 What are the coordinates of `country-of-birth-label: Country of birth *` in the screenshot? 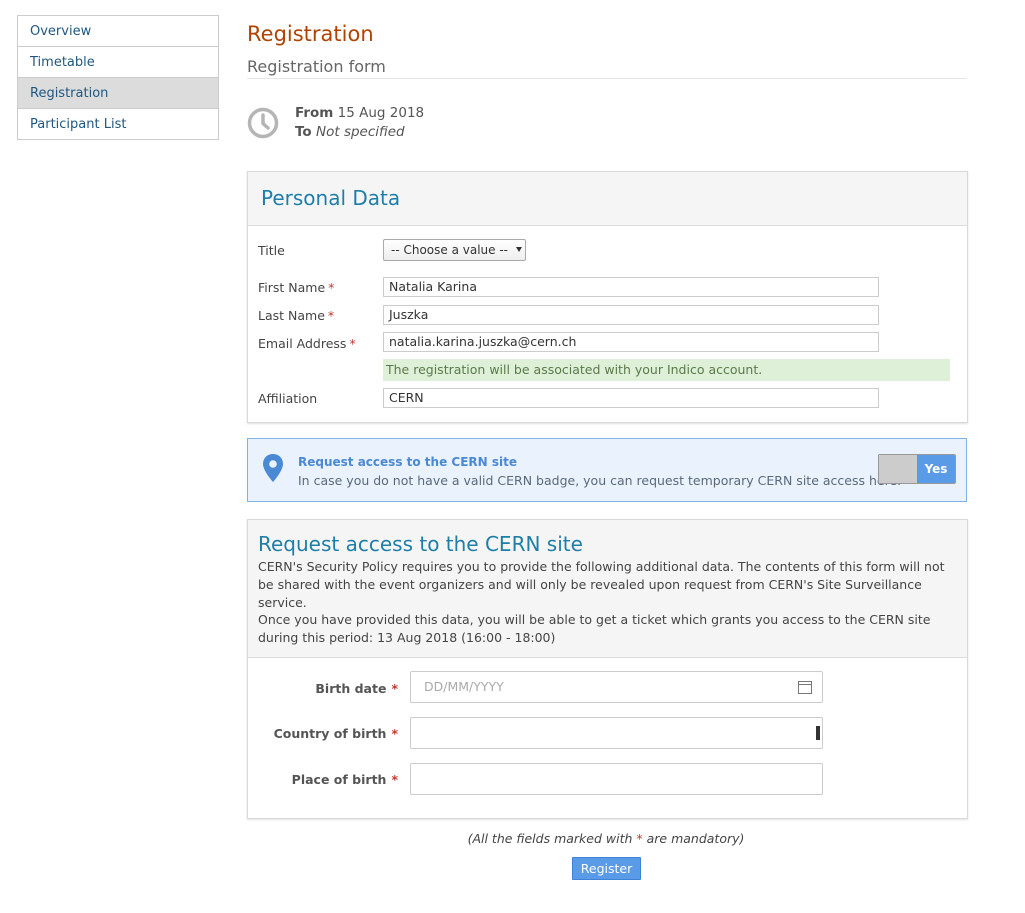 It's located at (323, 733).